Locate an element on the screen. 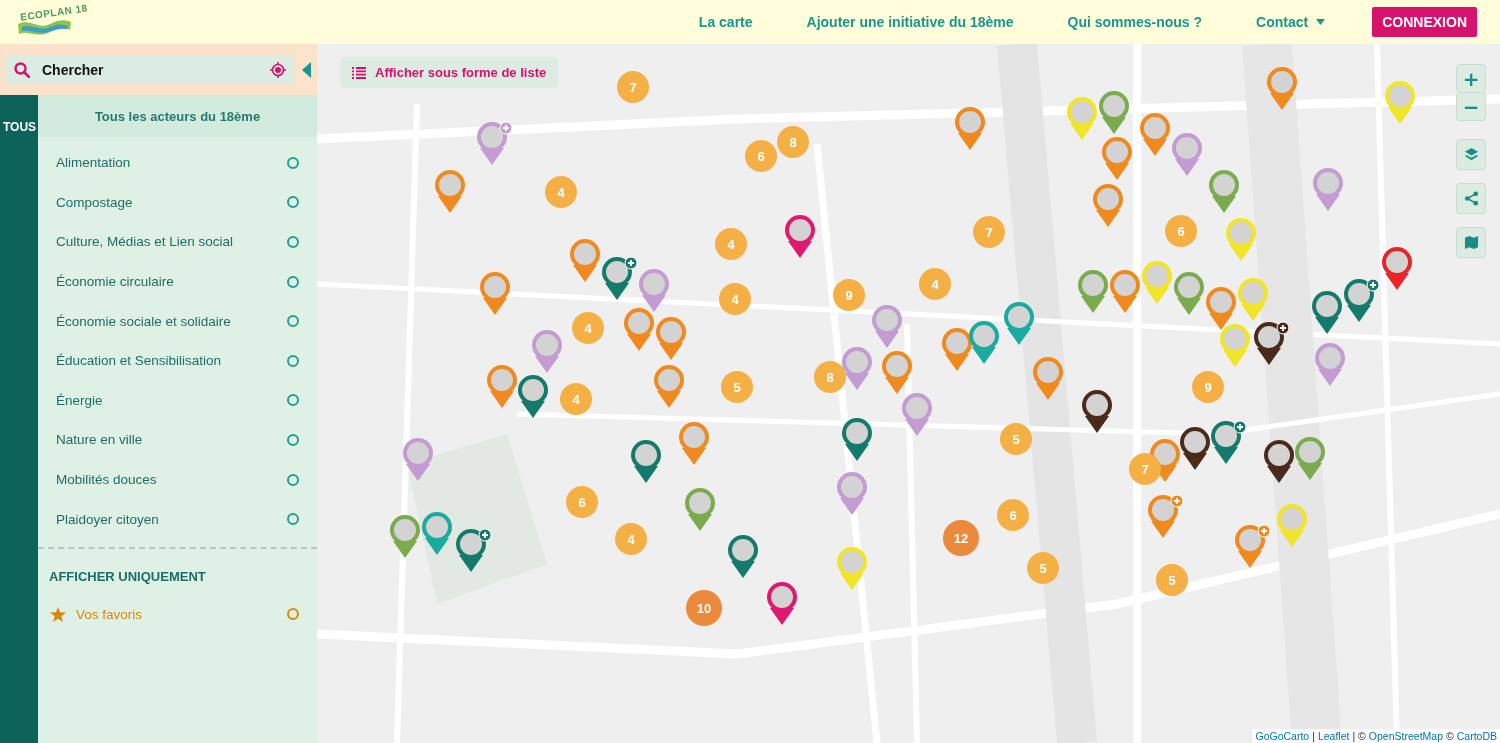 The height and width of the screenshot is (743, 1500). locate-icon is located at coordinates (278, 69).